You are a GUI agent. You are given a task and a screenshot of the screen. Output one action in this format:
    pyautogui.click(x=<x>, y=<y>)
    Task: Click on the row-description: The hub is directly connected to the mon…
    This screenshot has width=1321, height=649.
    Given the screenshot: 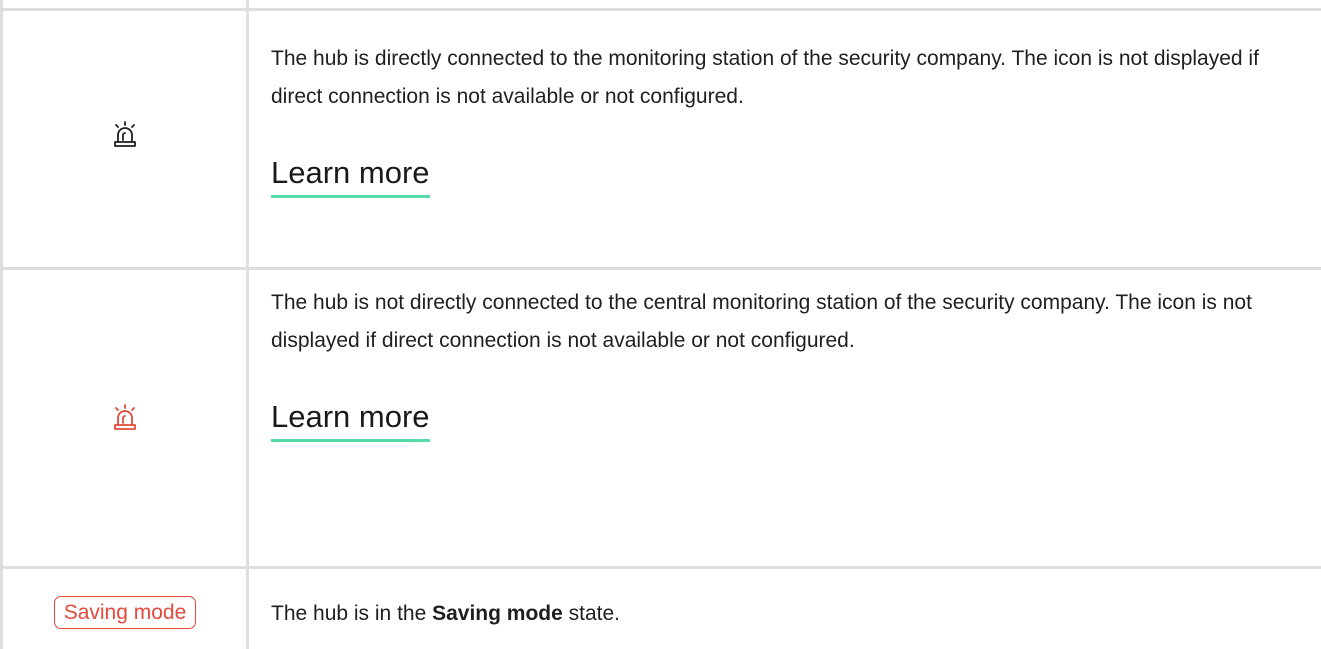 What is the action you would take?
    pyautogui.click(x=765, y=77)
    